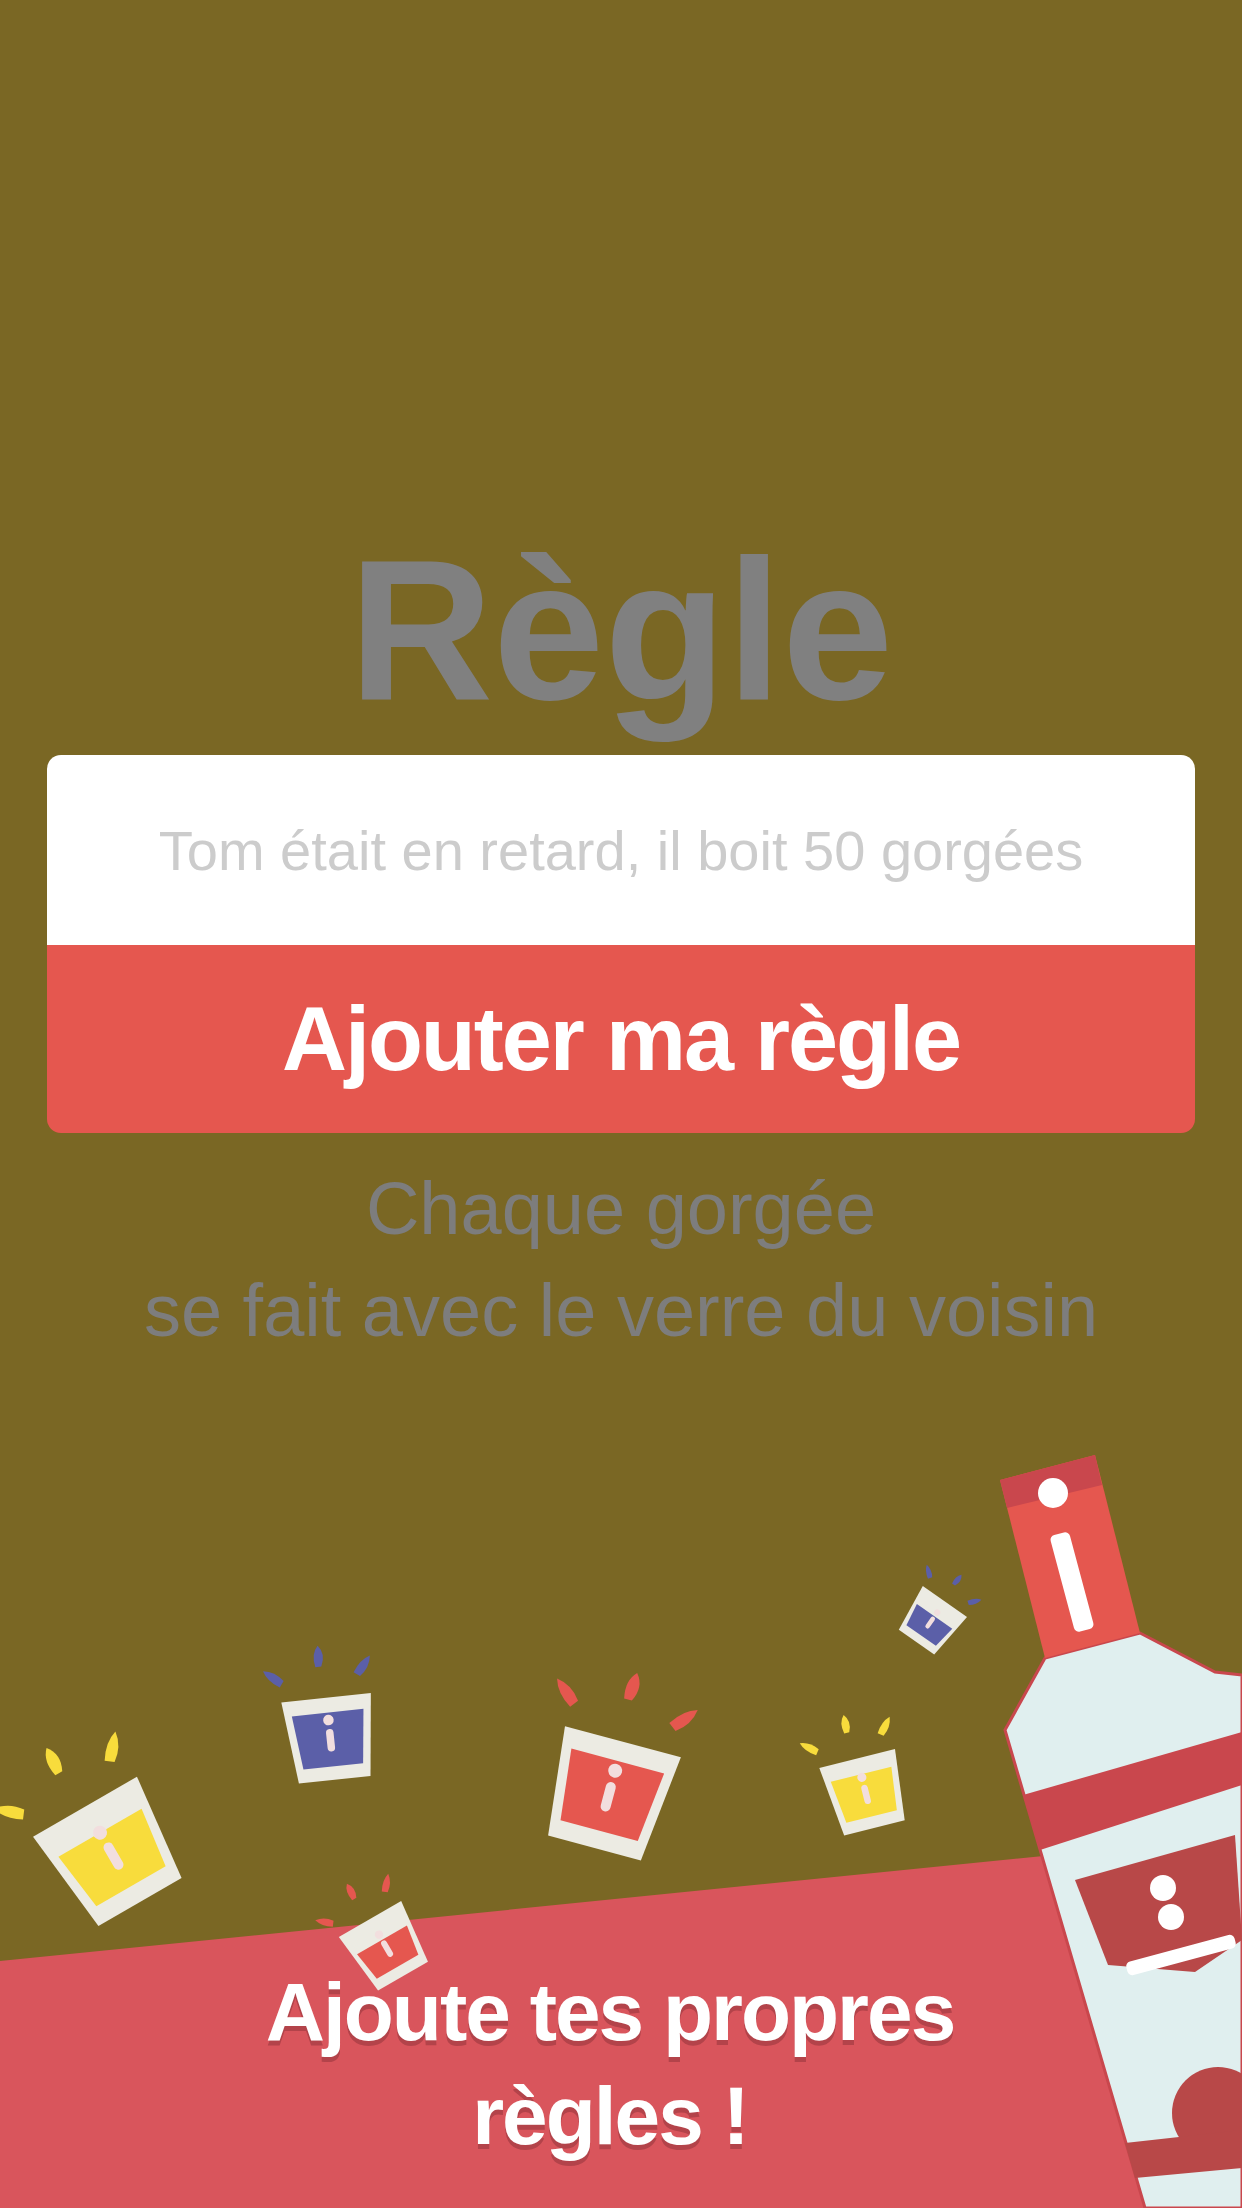  I want to click on add-rule-button: Ajouter ma règle, so click(621, 1039).